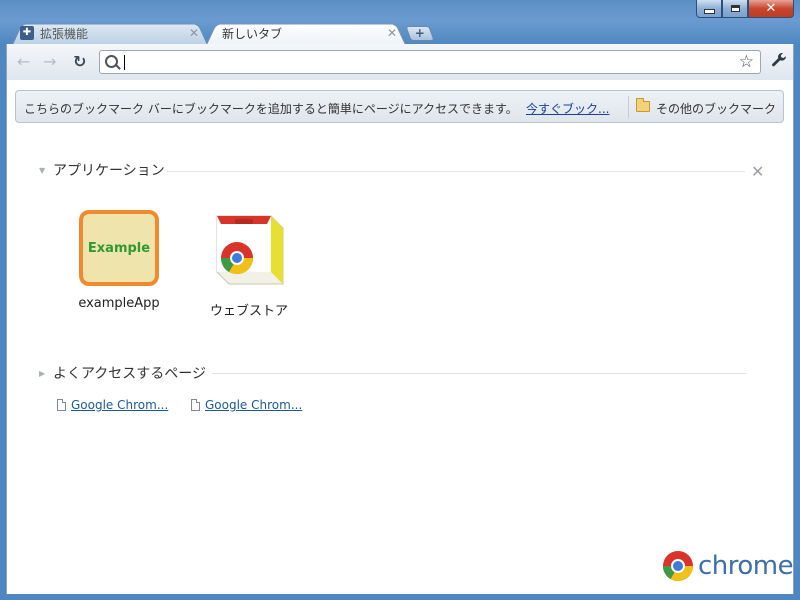 This screenshot has width=800, height=600. I want to click on toolbar: ← → ↻ ☆, so click(400, 62).